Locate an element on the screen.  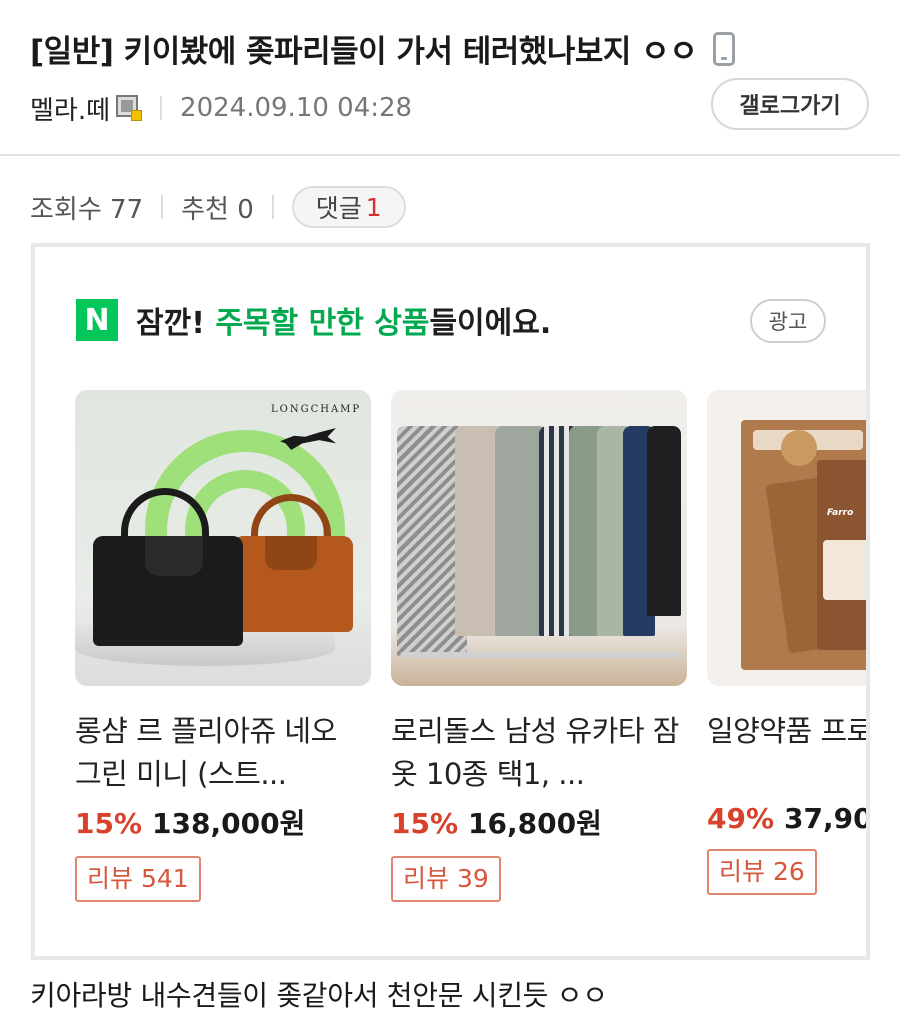
review-count-badge: 리뷰 26 is located at coordinates (762, 872).